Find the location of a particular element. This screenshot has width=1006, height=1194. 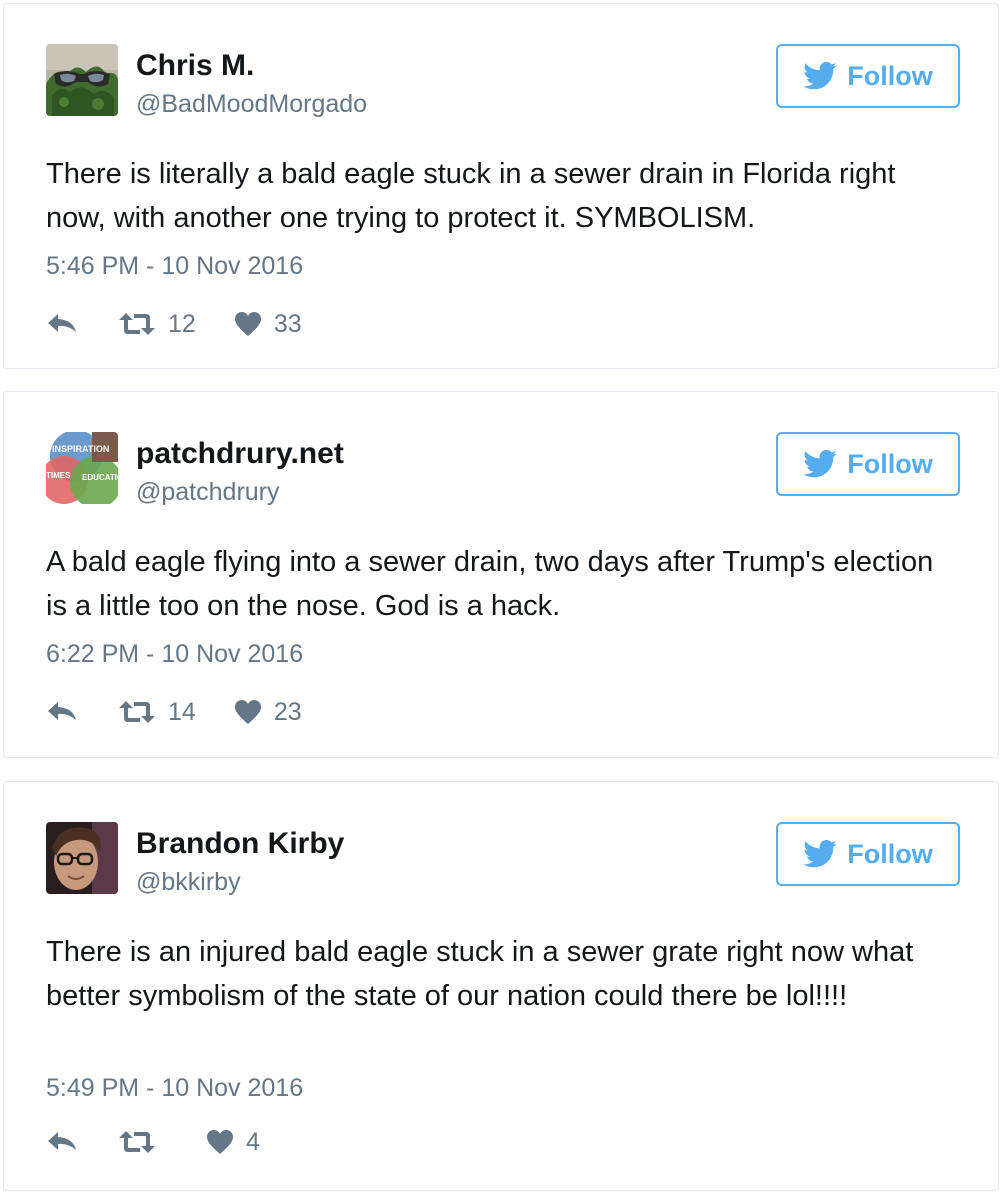

display-name: Chris M. is located at coordinates (195, 66).